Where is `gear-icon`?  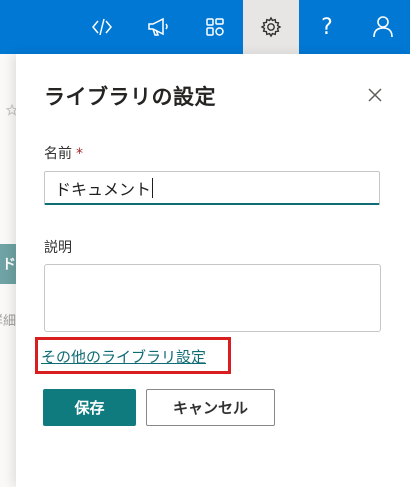 gear-icon is located at coordinates (271, 27).